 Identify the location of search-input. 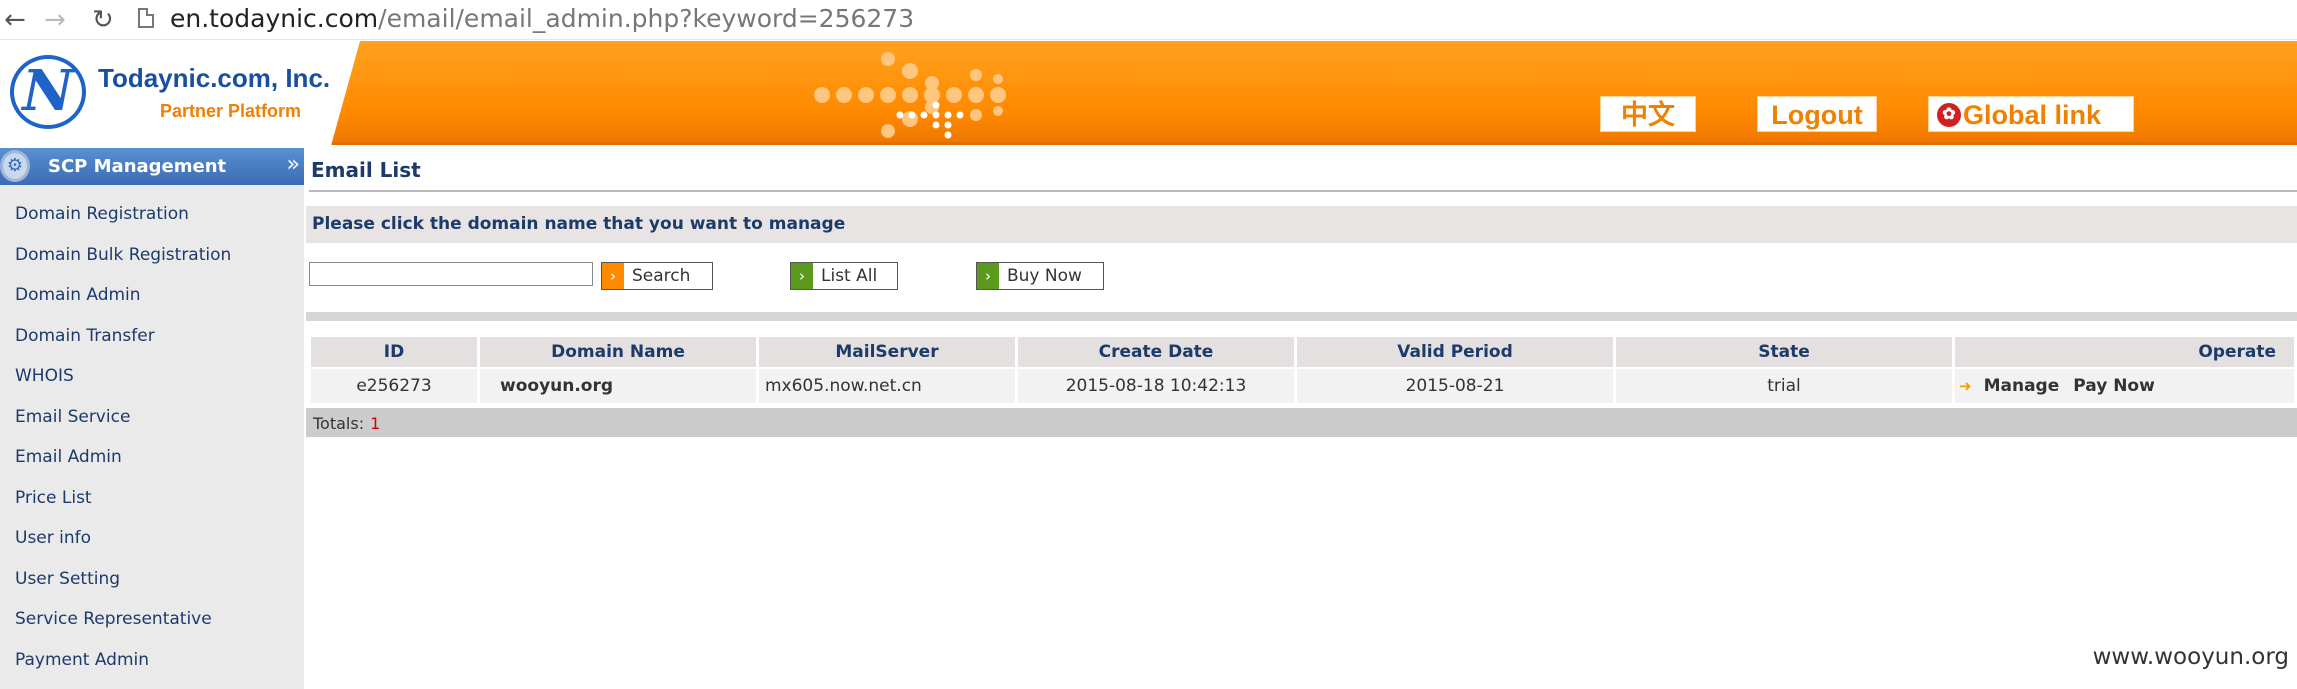
(451, 274).